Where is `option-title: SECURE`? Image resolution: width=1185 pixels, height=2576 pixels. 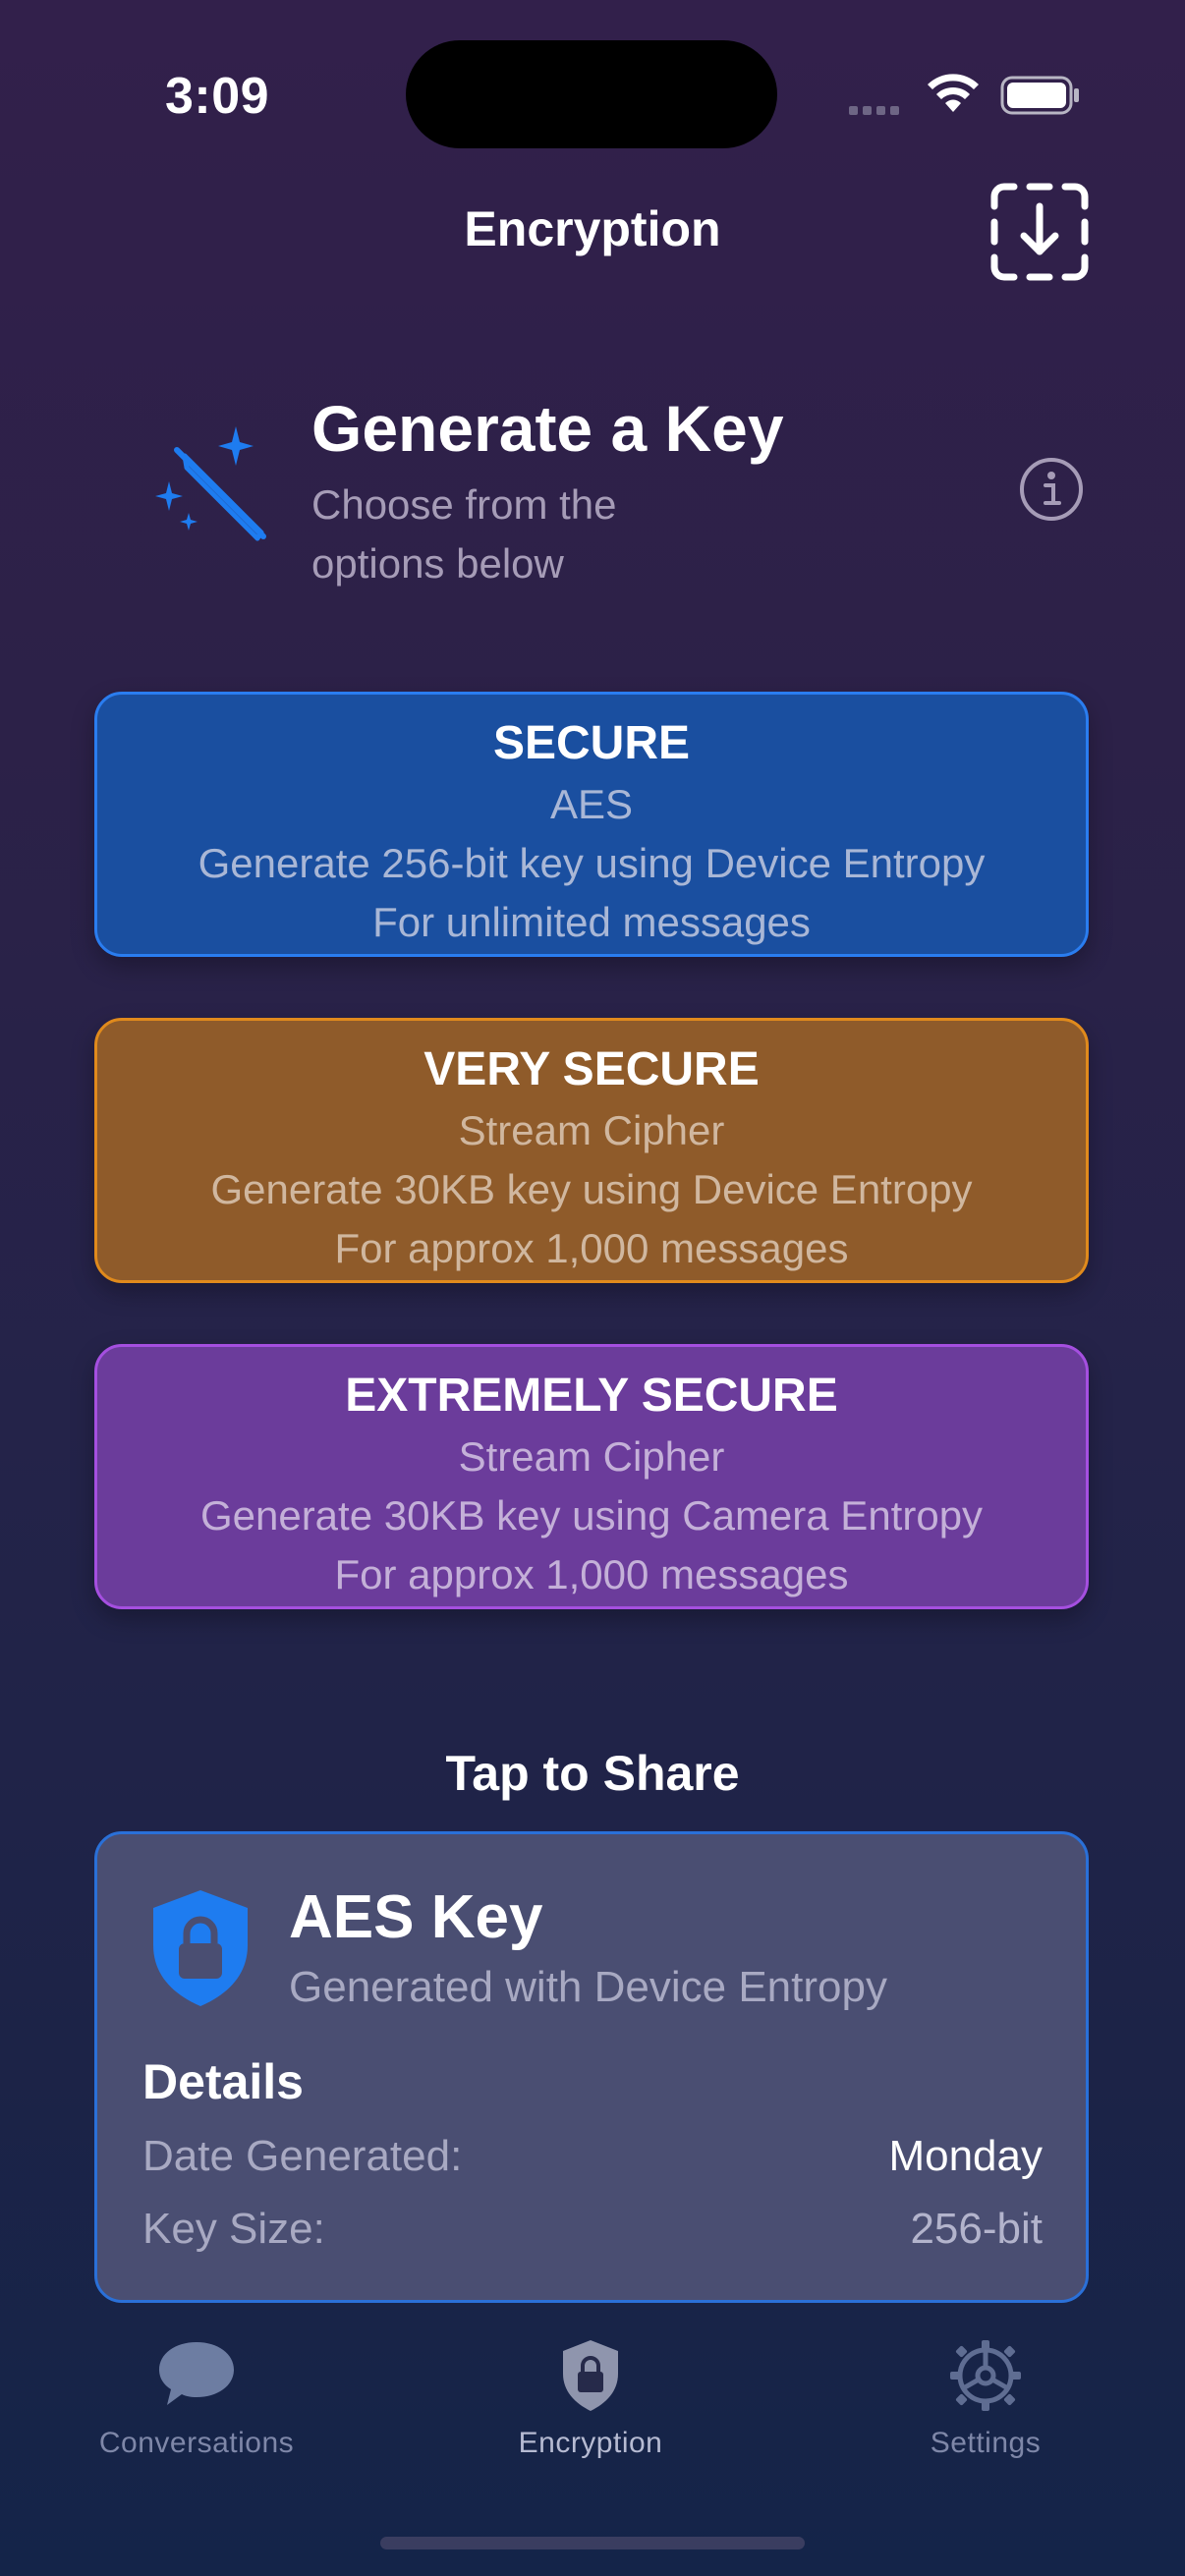 option-title: SECURE is located at coordinates (592, 743).